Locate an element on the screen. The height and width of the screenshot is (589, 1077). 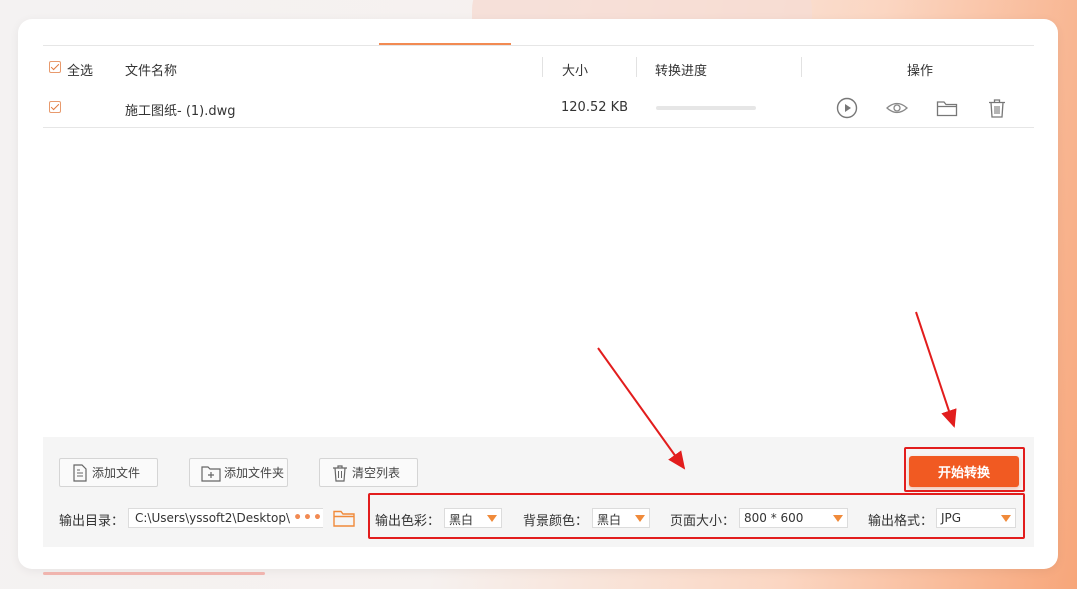
annotation-arrows is located at coordinates (777, 390).